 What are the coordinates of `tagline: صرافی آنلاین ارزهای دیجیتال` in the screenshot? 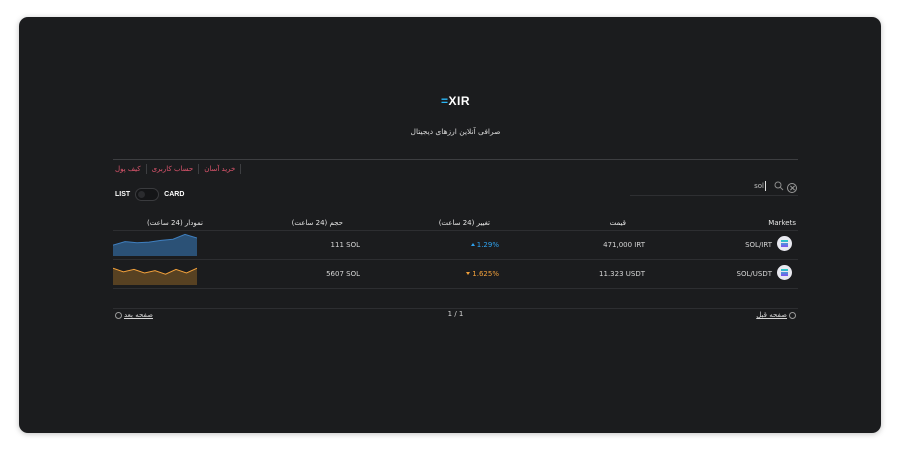 It's located at (455, 131).